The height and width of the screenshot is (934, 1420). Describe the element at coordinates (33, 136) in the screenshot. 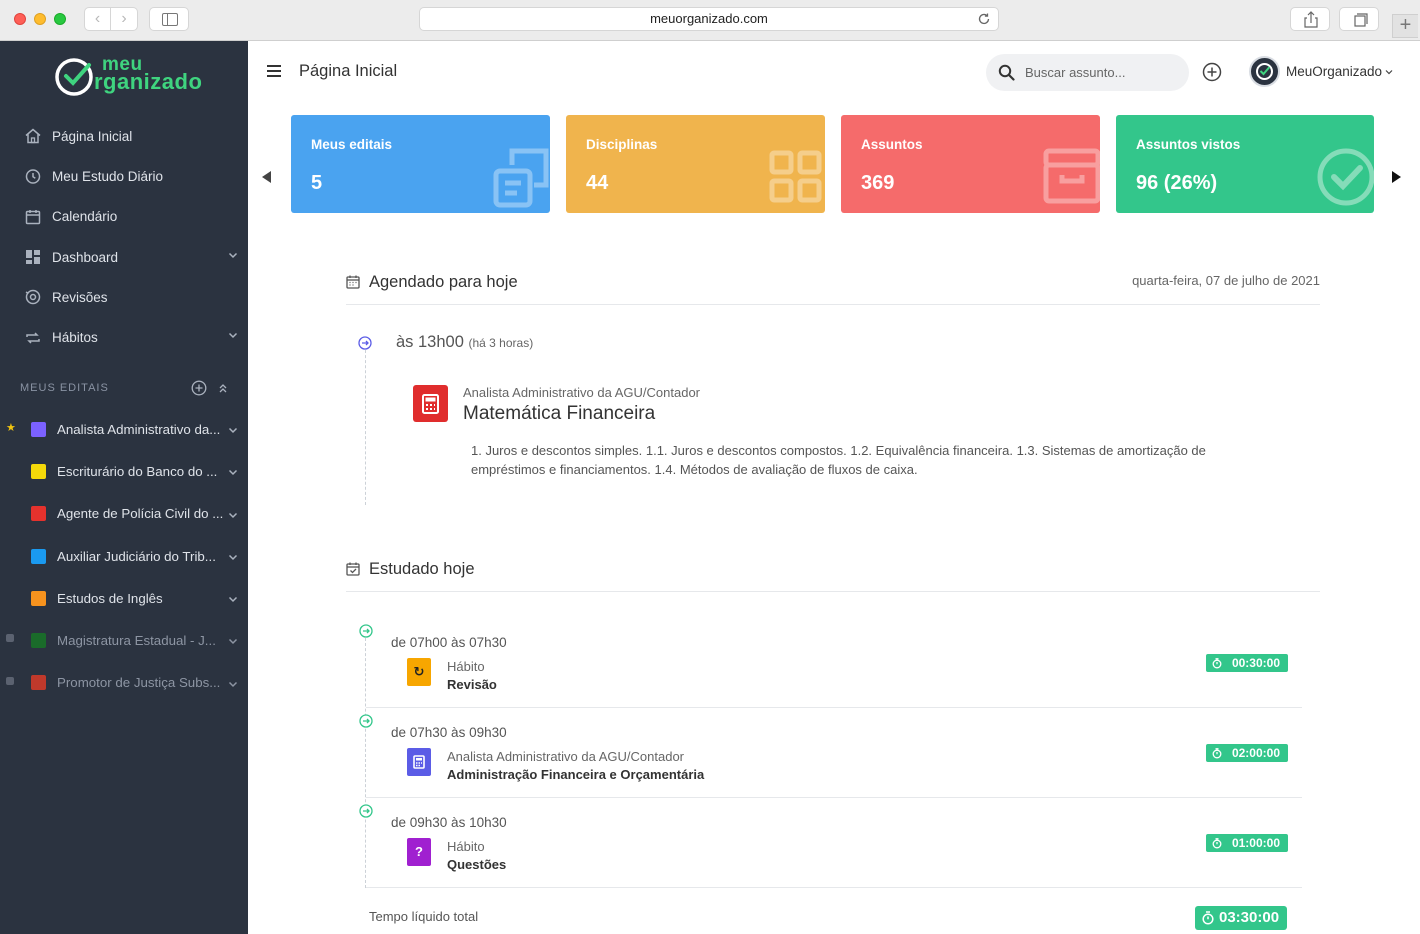

I see `home-icon` at that location.